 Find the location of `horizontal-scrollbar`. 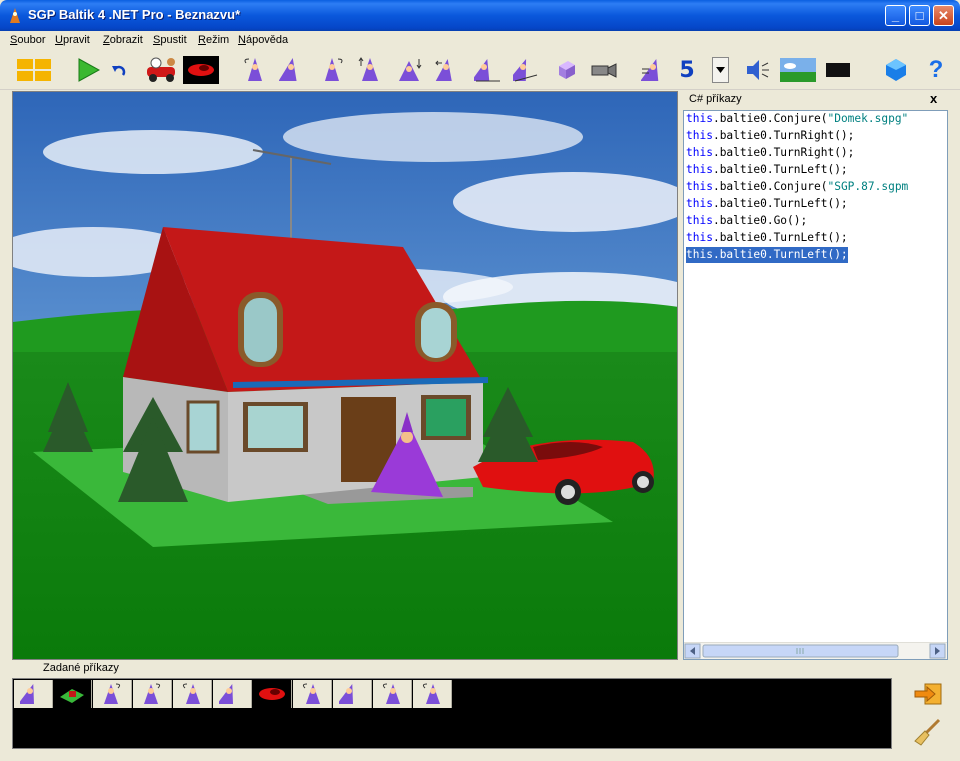

horizontal-scrollbar is located at coordinates (815, 650).